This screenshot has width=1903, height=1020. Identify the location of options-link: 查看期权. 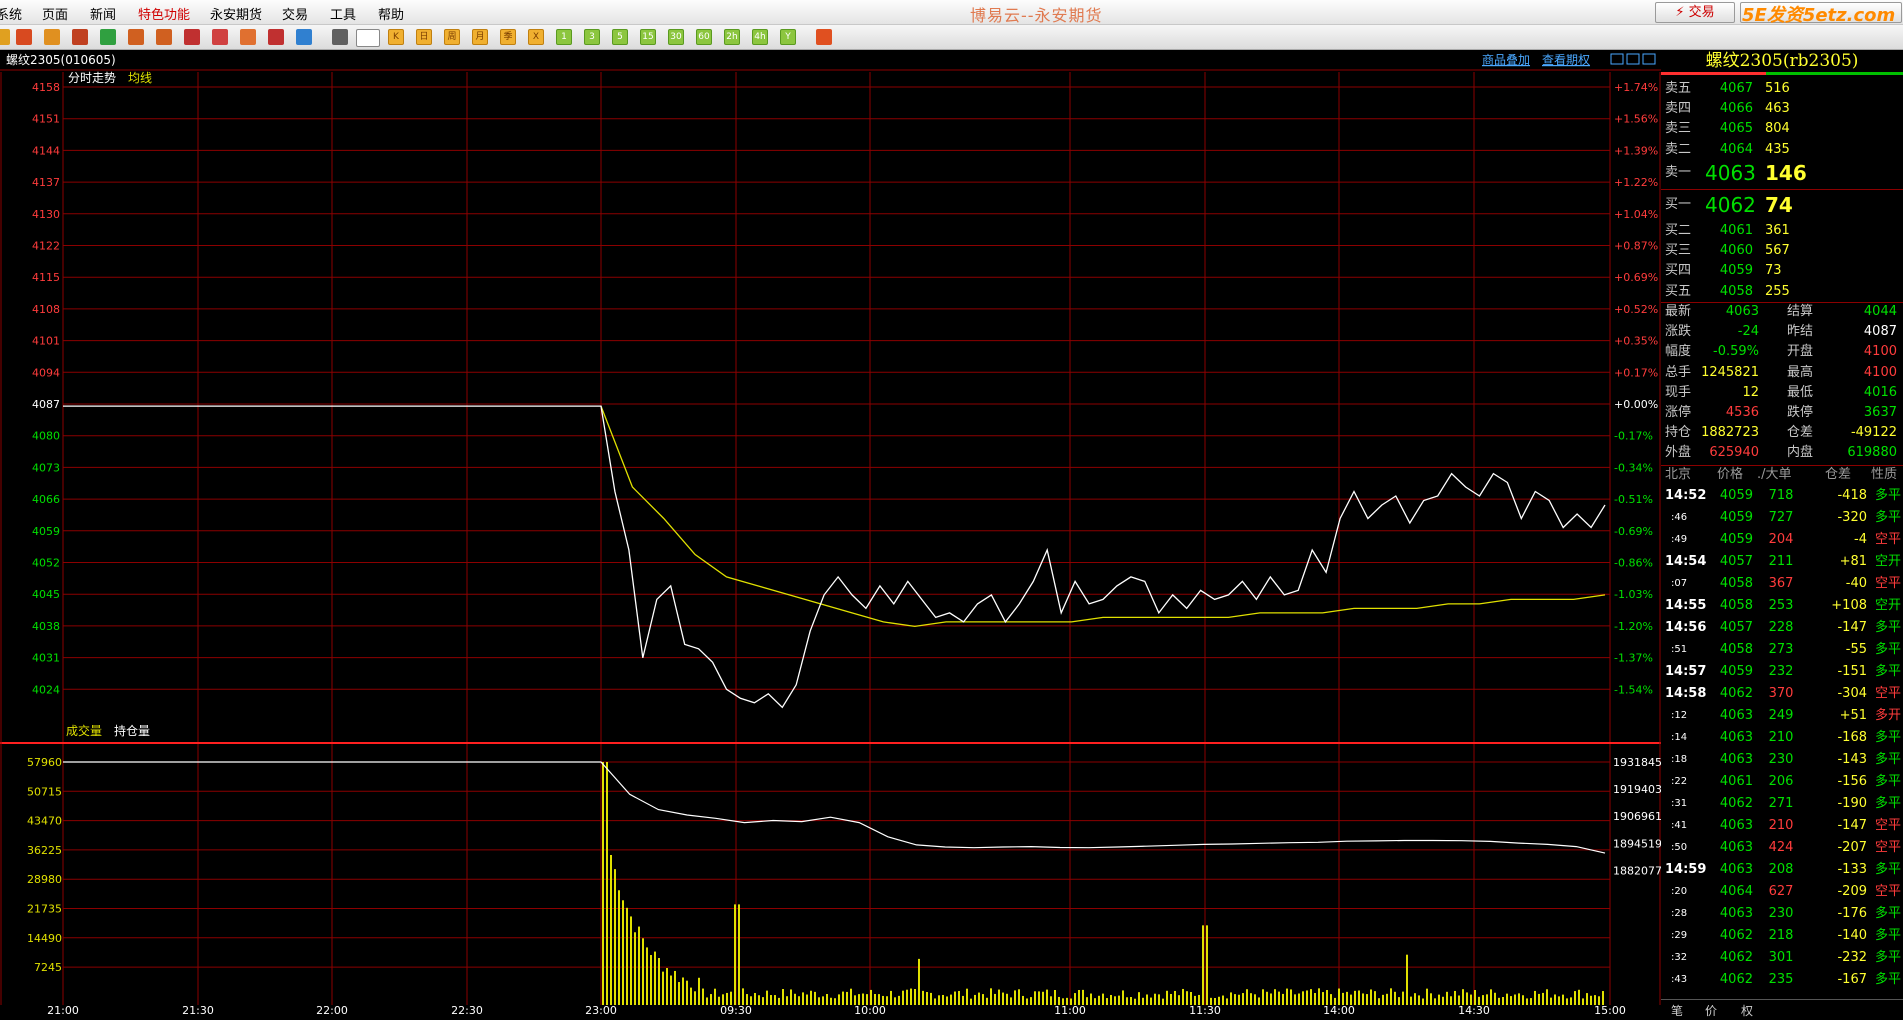
(1566, 60).